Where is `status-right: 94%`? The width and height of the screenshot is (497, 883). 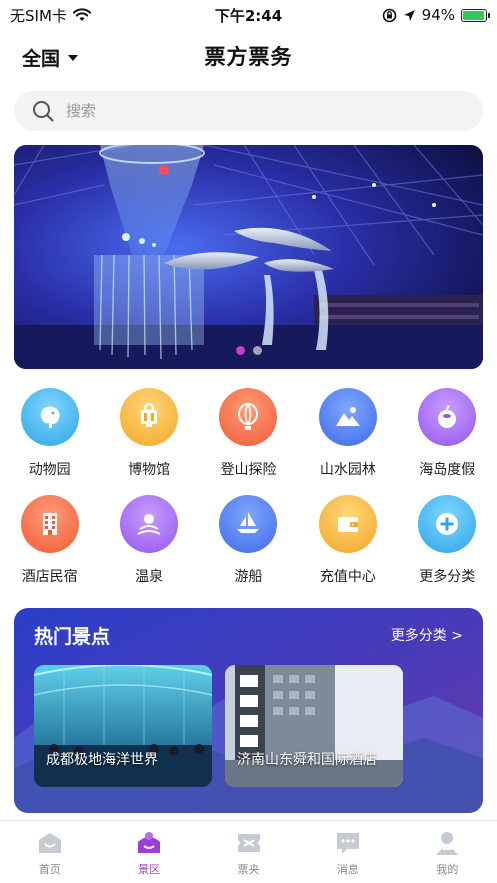 status-right: 94% is located at coordinates (403, 15).